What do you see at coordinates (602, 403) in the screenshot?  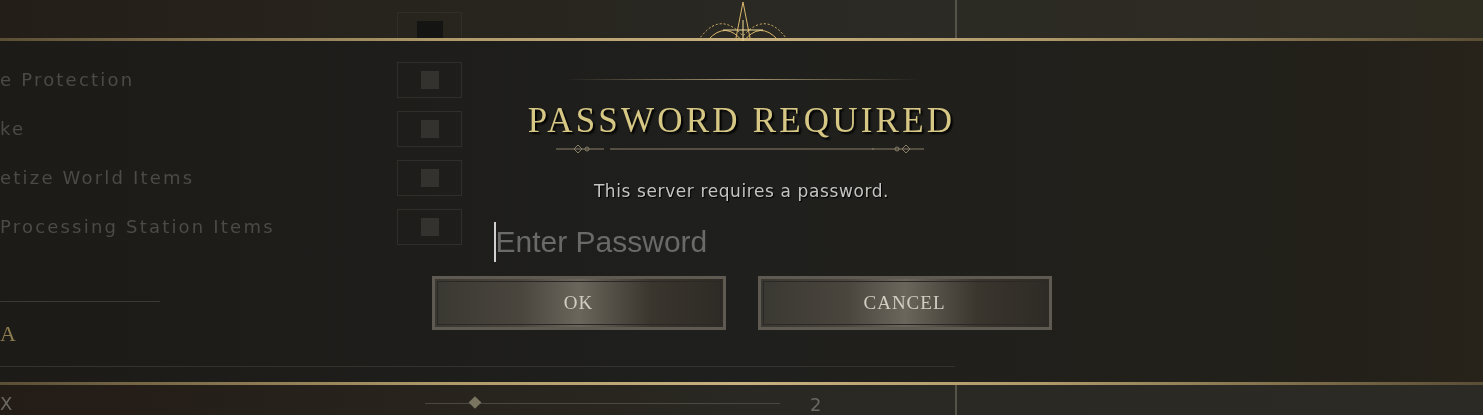 I see `slider` at bounding box center [602, 403].